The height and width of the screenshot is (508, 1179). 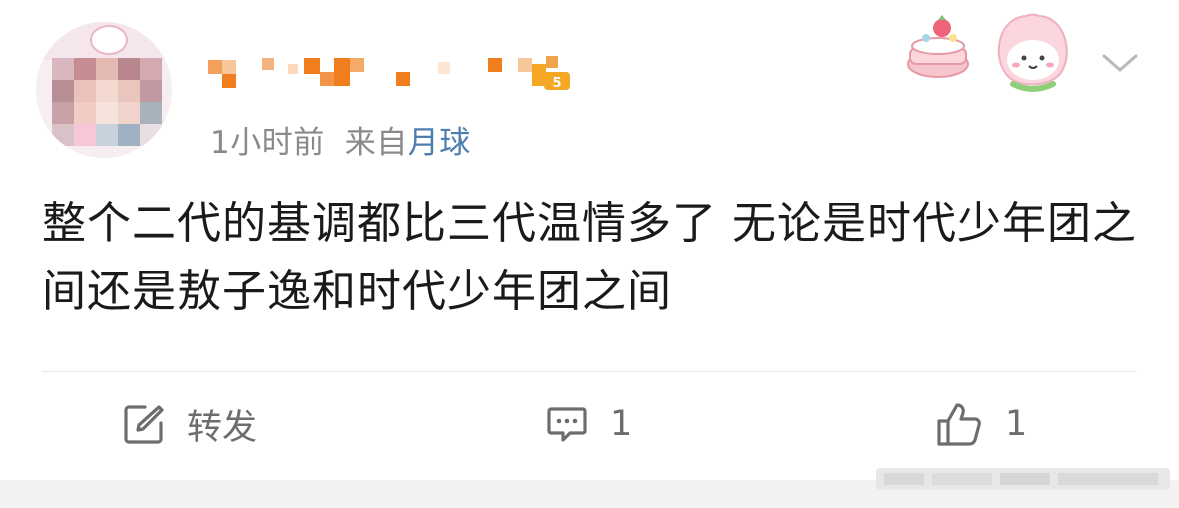 What do you see at coordinates (222, 427) in the screenshot?
I see `repost-label: 转发` at bounding box center [222, 427].